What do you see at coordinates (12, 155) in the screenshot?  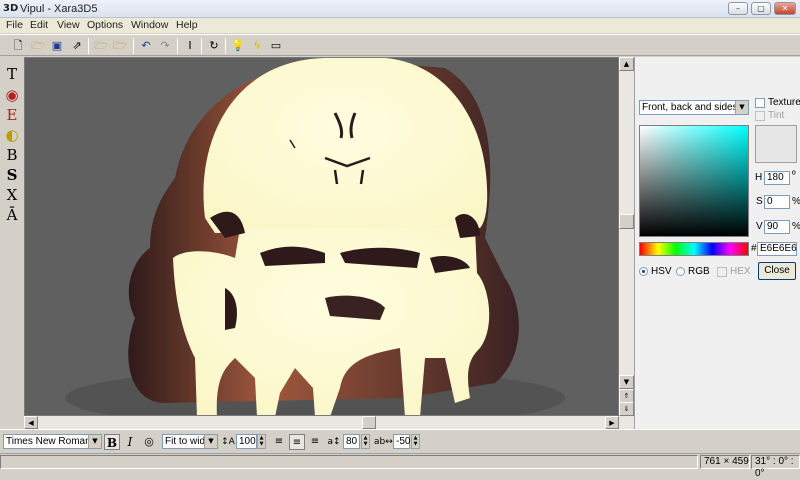 I see `bold-tool-icon: B` at bounding box center [12, 155].